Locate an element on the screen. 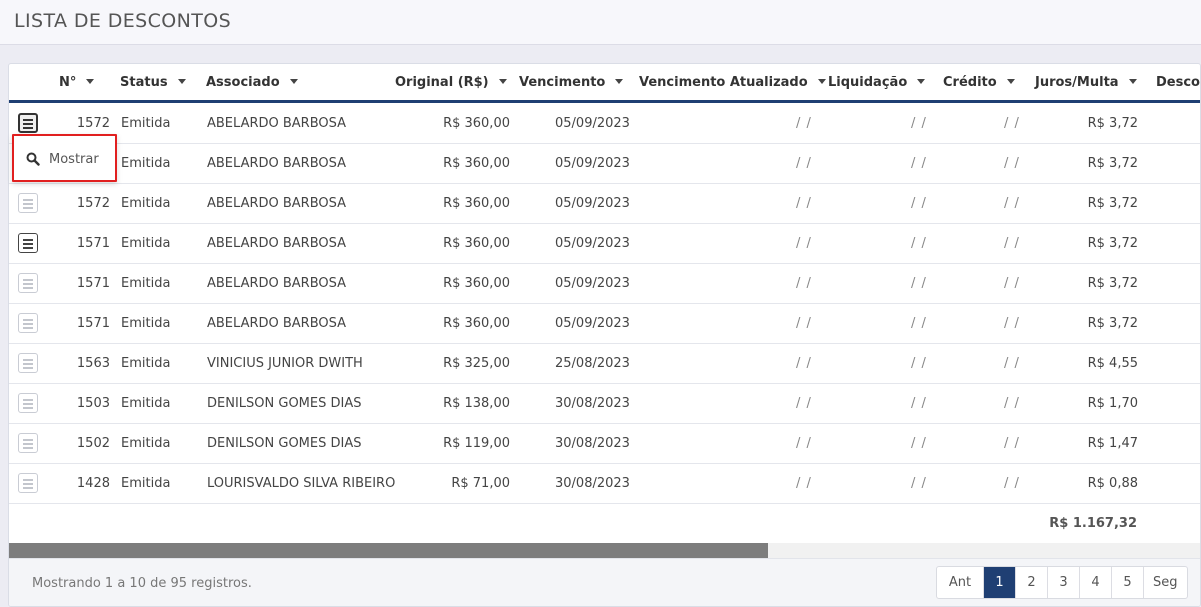 The height and width of the screenshot is (607, 1201). cell-vencimento: 30/08/2023 is located at coordinates (592, 443).